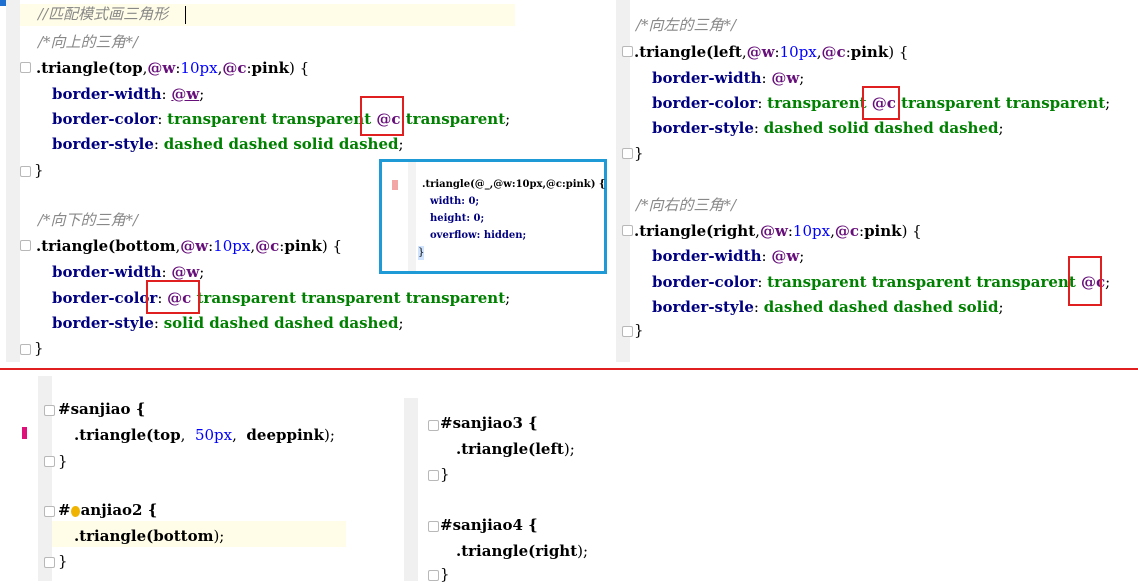  I want to click on arg: deeppink, so click(285, 435).